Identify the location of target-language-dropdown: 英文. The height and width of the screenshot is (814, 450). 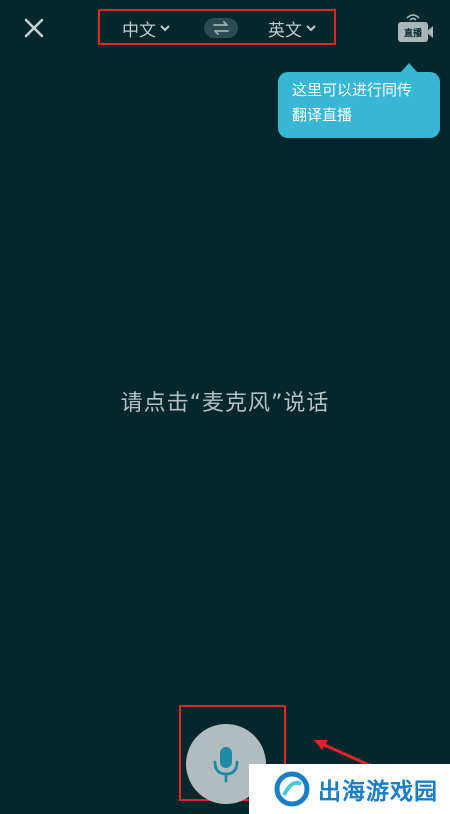
(292, 29).